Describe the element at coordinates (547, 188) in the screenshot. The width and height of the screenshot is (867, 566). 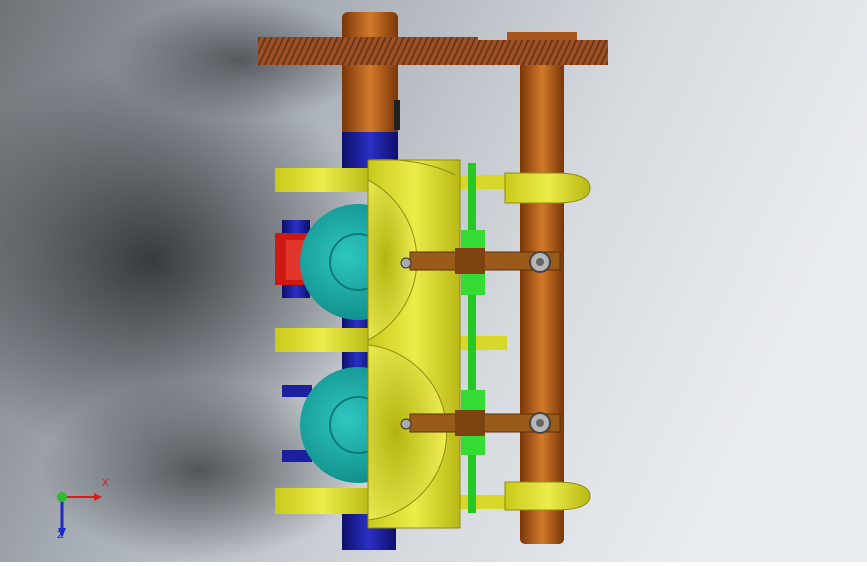
I see `yellow-clamp-top` at that location.